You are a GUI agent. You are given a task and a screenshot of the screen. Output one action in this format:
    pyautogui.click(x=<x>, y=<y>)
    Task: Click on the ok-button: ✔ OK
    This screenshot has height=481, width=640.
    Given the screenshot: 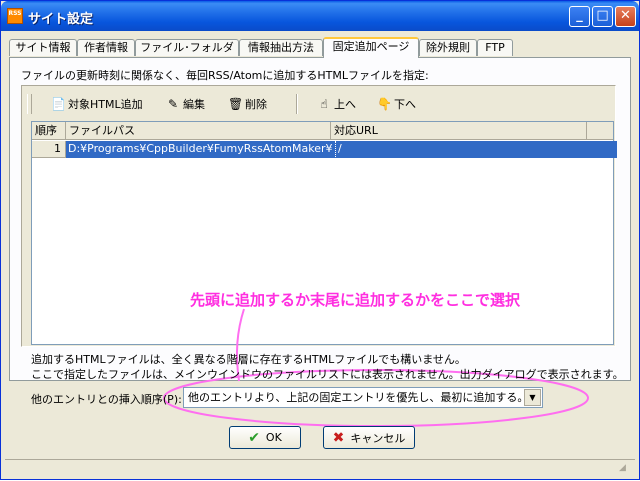 What is the action you would take?
    pyautogui.click(x=265, y=437)
    